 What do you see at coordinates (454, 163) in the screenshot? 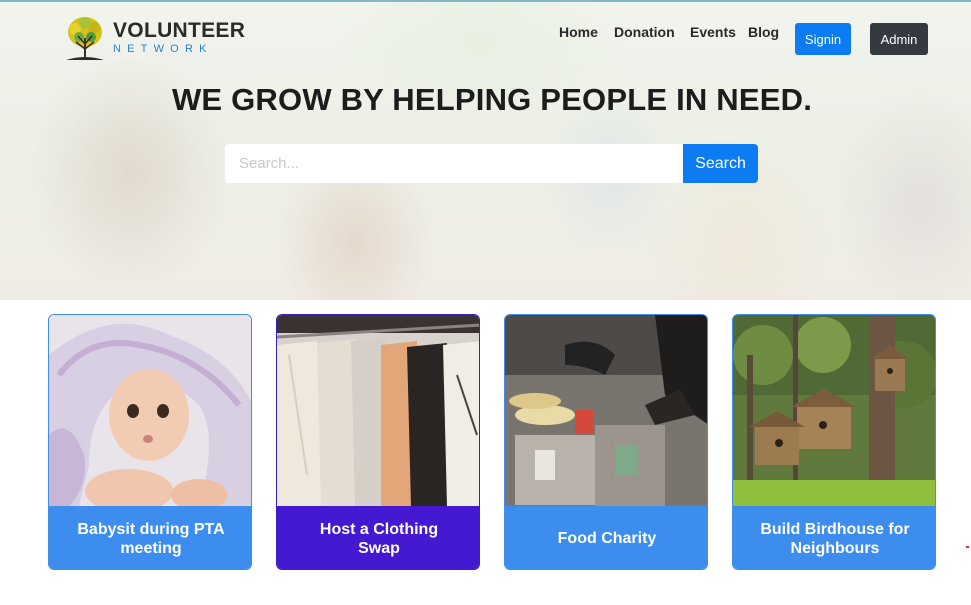
I see `search-input` at bounding box center [454, 163].